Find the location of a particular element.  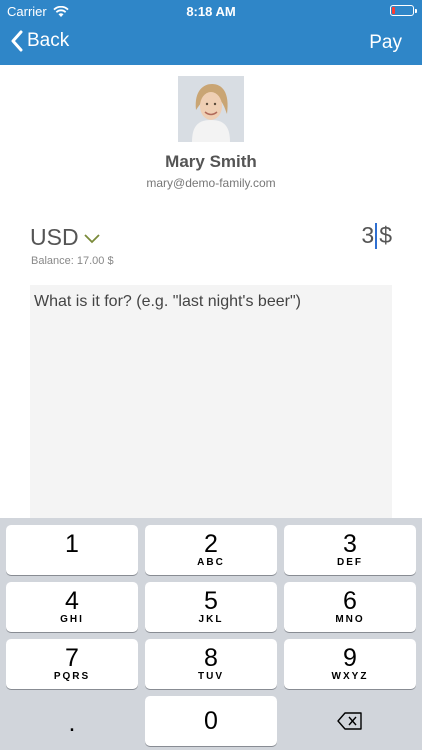

key-5: 5 JKL is located at coordinates (211, 607).